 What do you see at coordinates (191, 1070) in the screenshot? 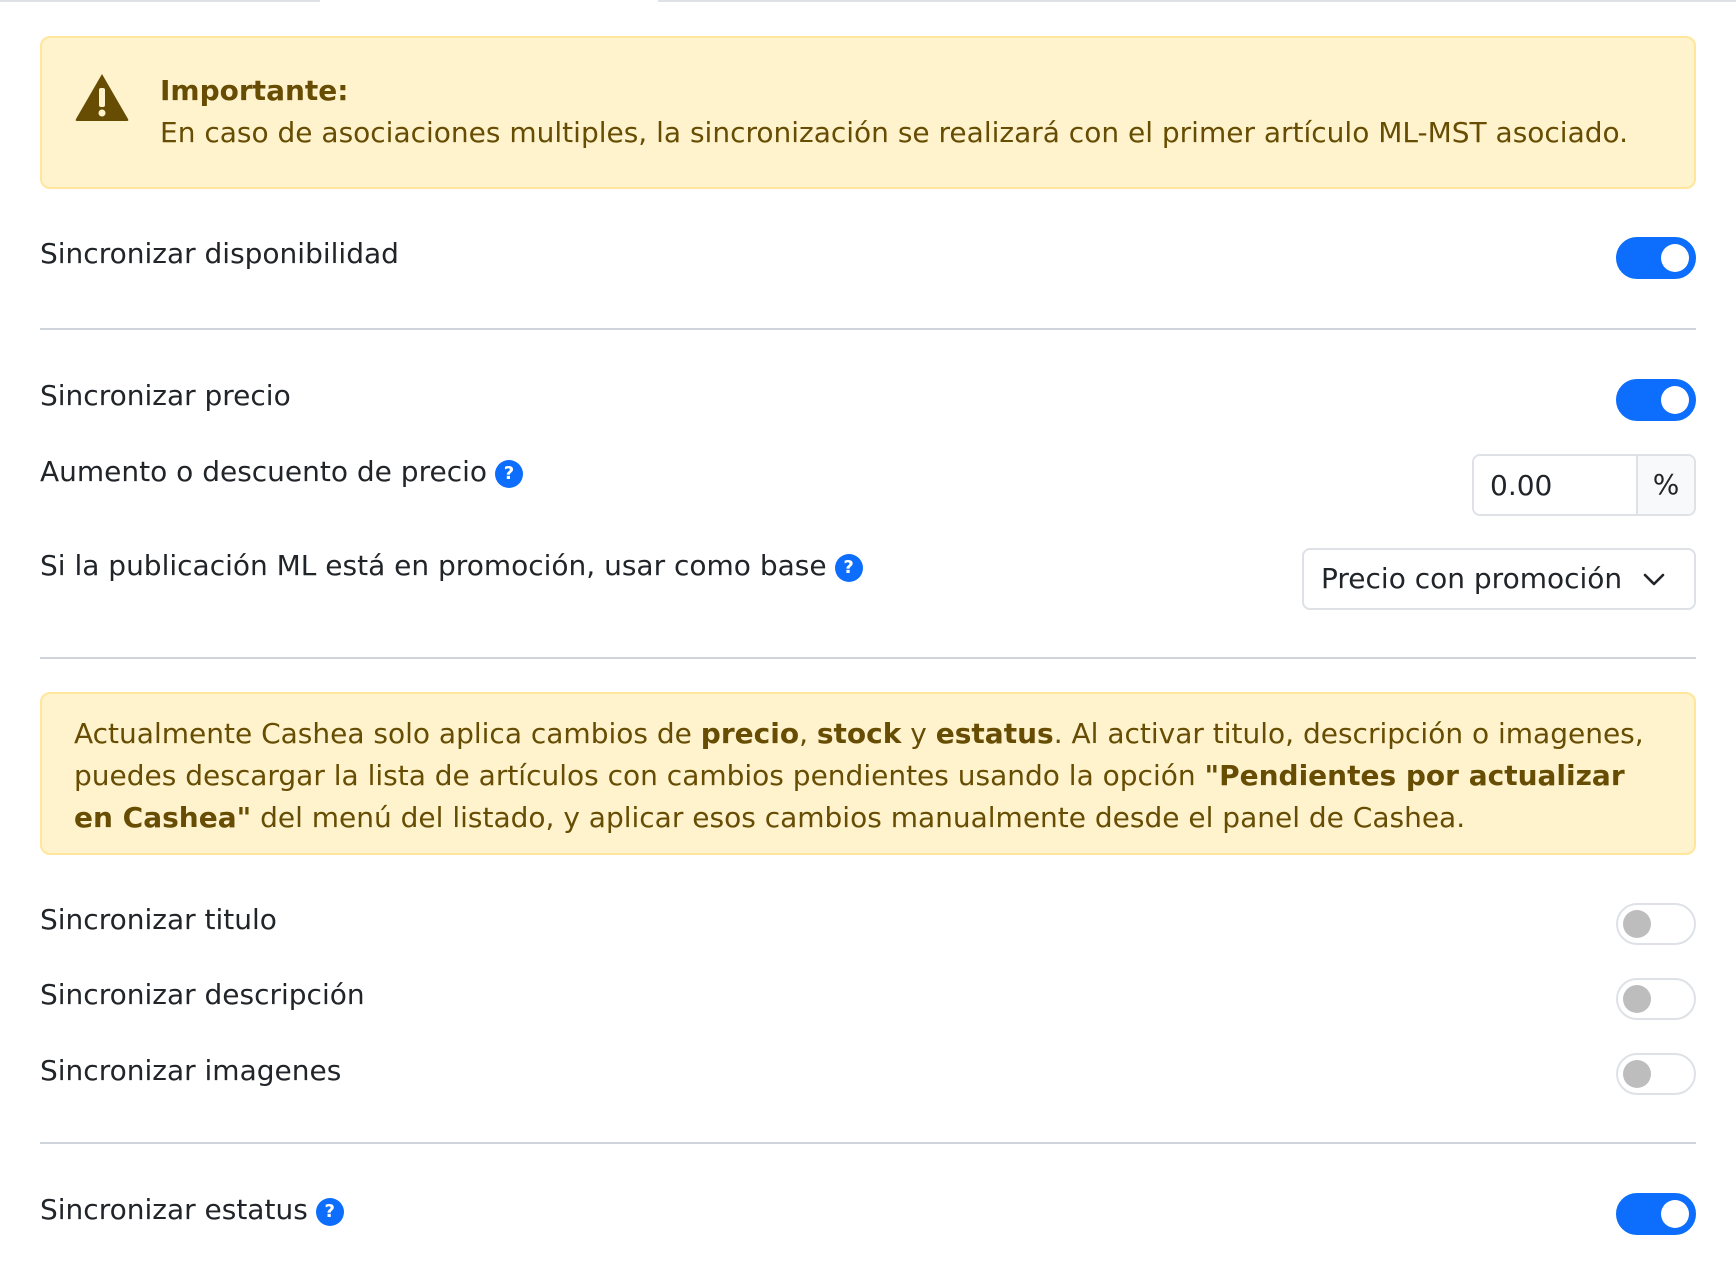
I see `sync-images-label: Sincronizar imagenes` at bounding box center [191, 1070].